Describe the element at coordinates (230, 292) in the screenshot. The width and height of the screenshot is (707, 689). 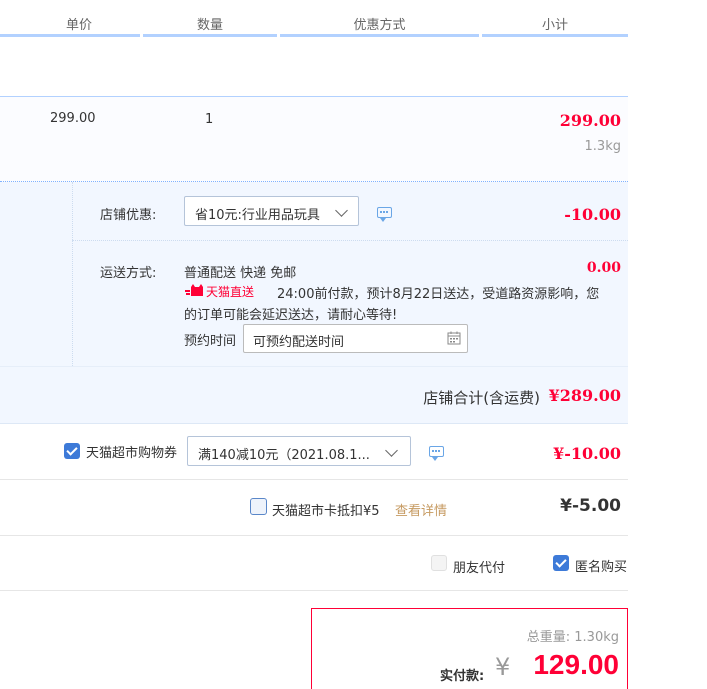
I see `tmall-direct-label: 天猫直送` at that location.